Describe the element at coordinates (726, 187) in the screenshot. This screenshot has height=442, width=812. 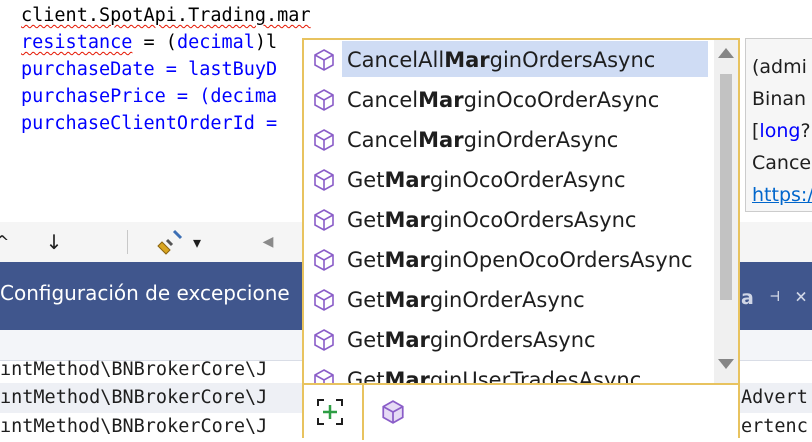
I see `scroll-thumb` at that location.